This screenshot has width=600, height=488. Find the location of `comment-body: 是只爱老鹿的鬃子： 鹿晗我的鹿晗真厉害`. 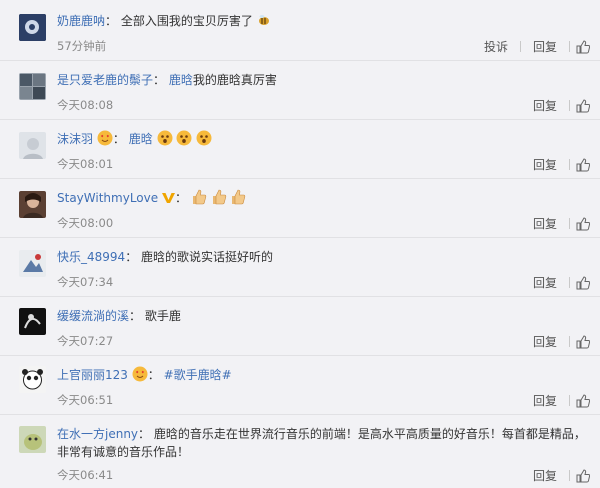

comment-body: 是只爱老鹿的鬃子： 鹿晗我的鹿晗真厉害 is located at coordinates (167, 80).